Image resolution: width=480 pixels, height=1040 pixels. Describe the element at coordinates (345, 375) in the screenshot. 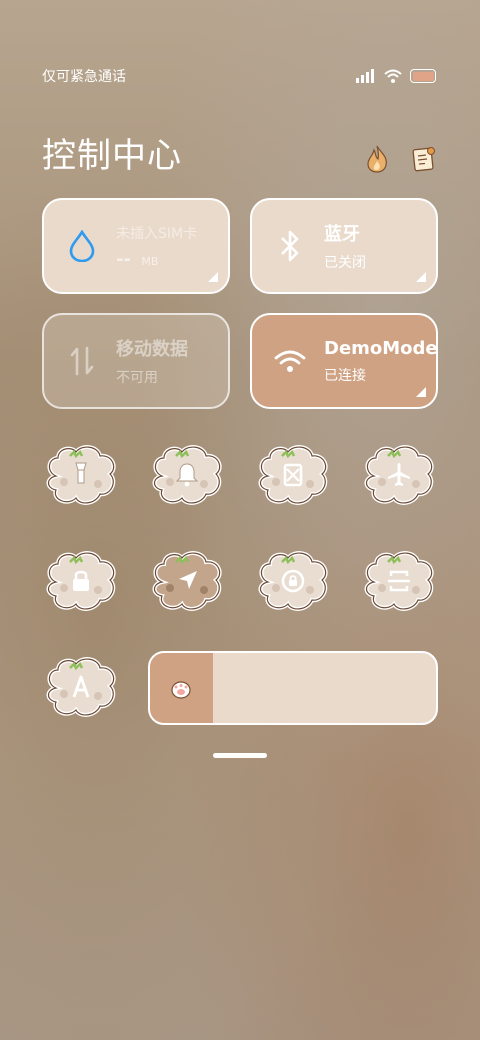

I see `wifi-status: 已连接` at that location.